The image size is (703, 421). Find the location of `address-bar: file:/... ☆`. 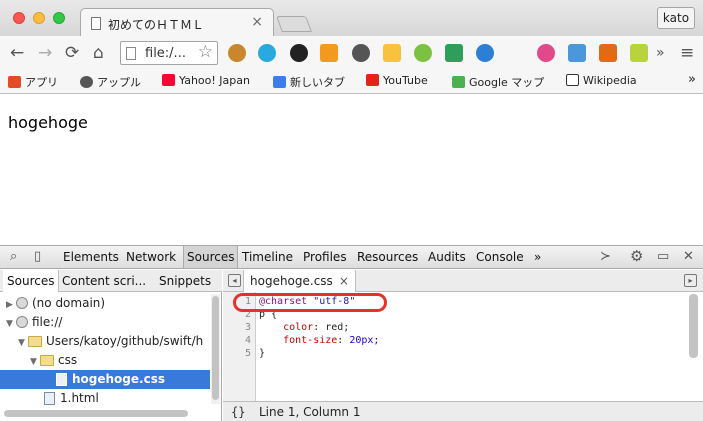

address-bar: file:/... ☆ is located at coordinates (169, 53).